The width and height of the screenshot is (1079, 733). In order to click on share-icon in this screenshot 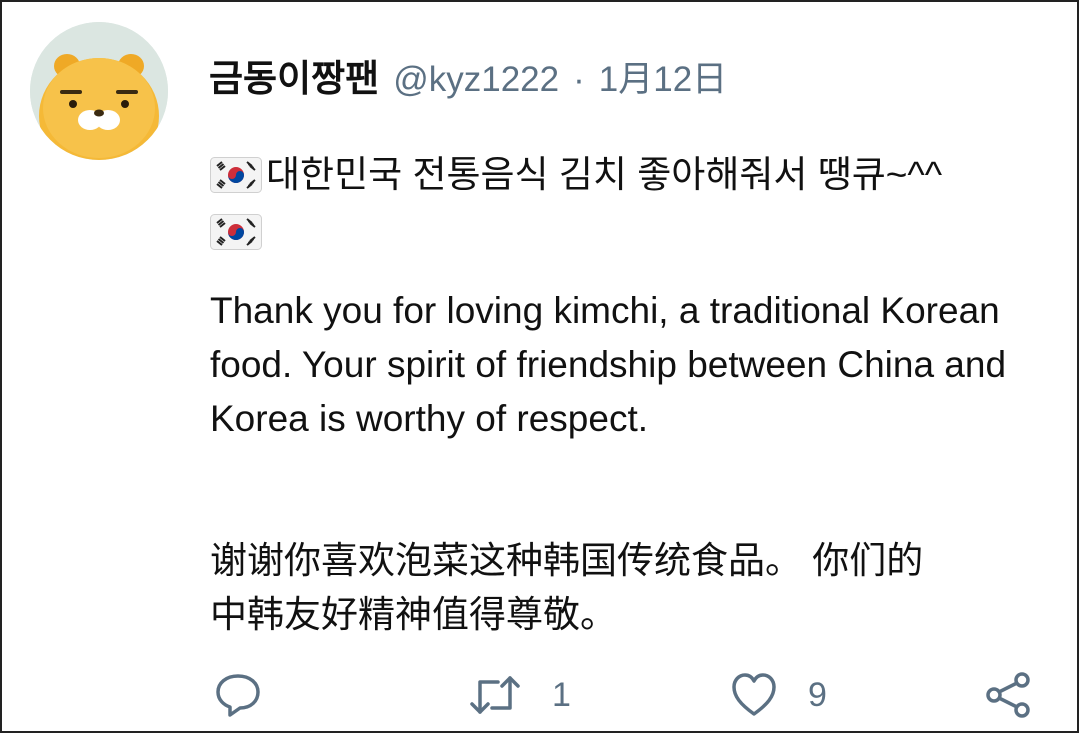, I will do `click(1008, 695)`.